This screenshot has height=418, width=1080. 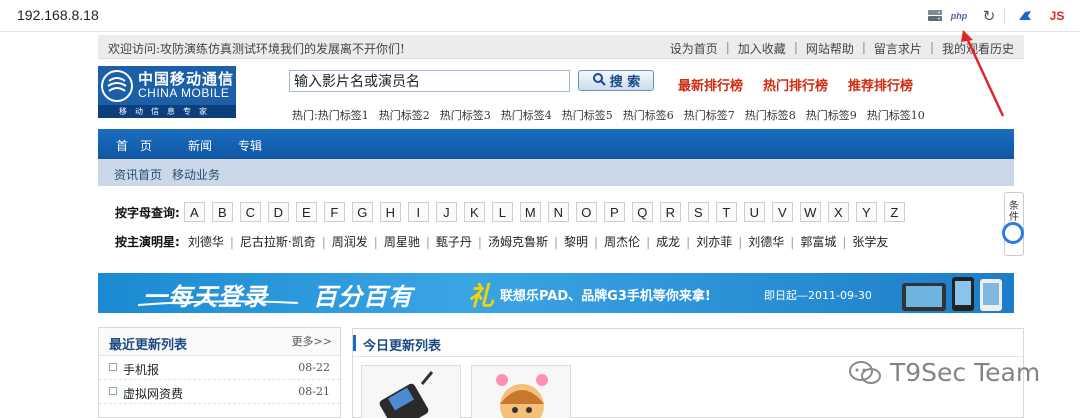 What do you see at coordinates (587, 115) in the screenshot?
I see `hot-tag: 热门标签5` at bounding box center [587, 115].